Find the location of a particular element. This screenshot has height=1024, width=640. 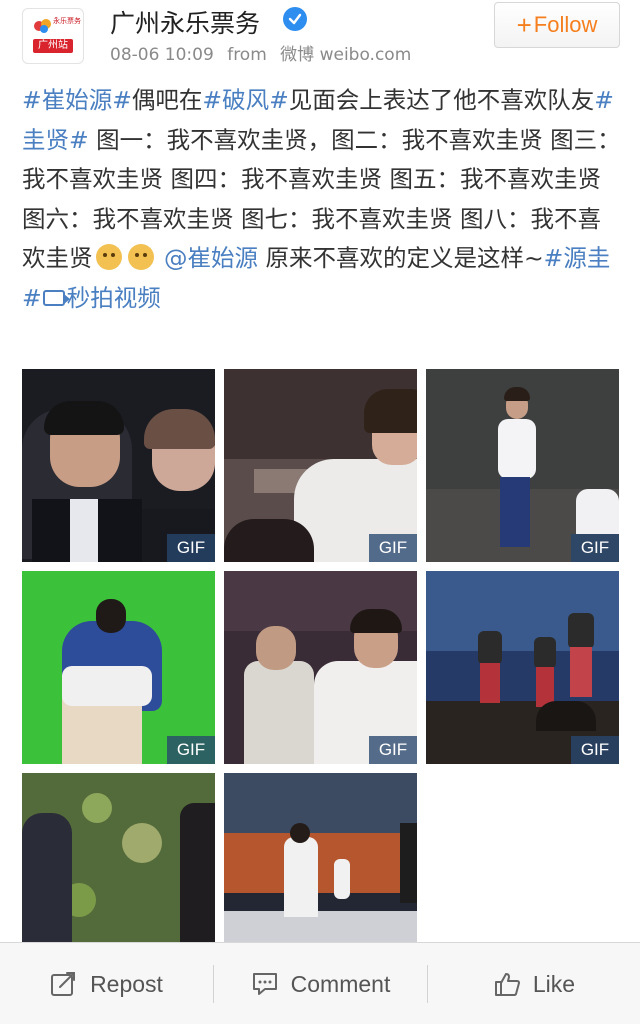

username: 广州永乐票务 is located at coordinates (185, 22).